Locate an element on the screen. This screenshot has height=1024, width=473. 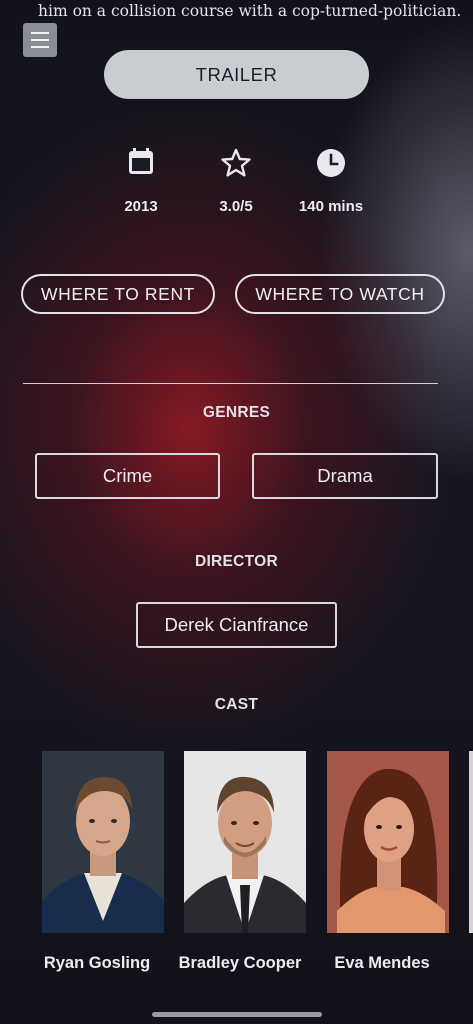
clock-icon is located at coordinates (331, 163).